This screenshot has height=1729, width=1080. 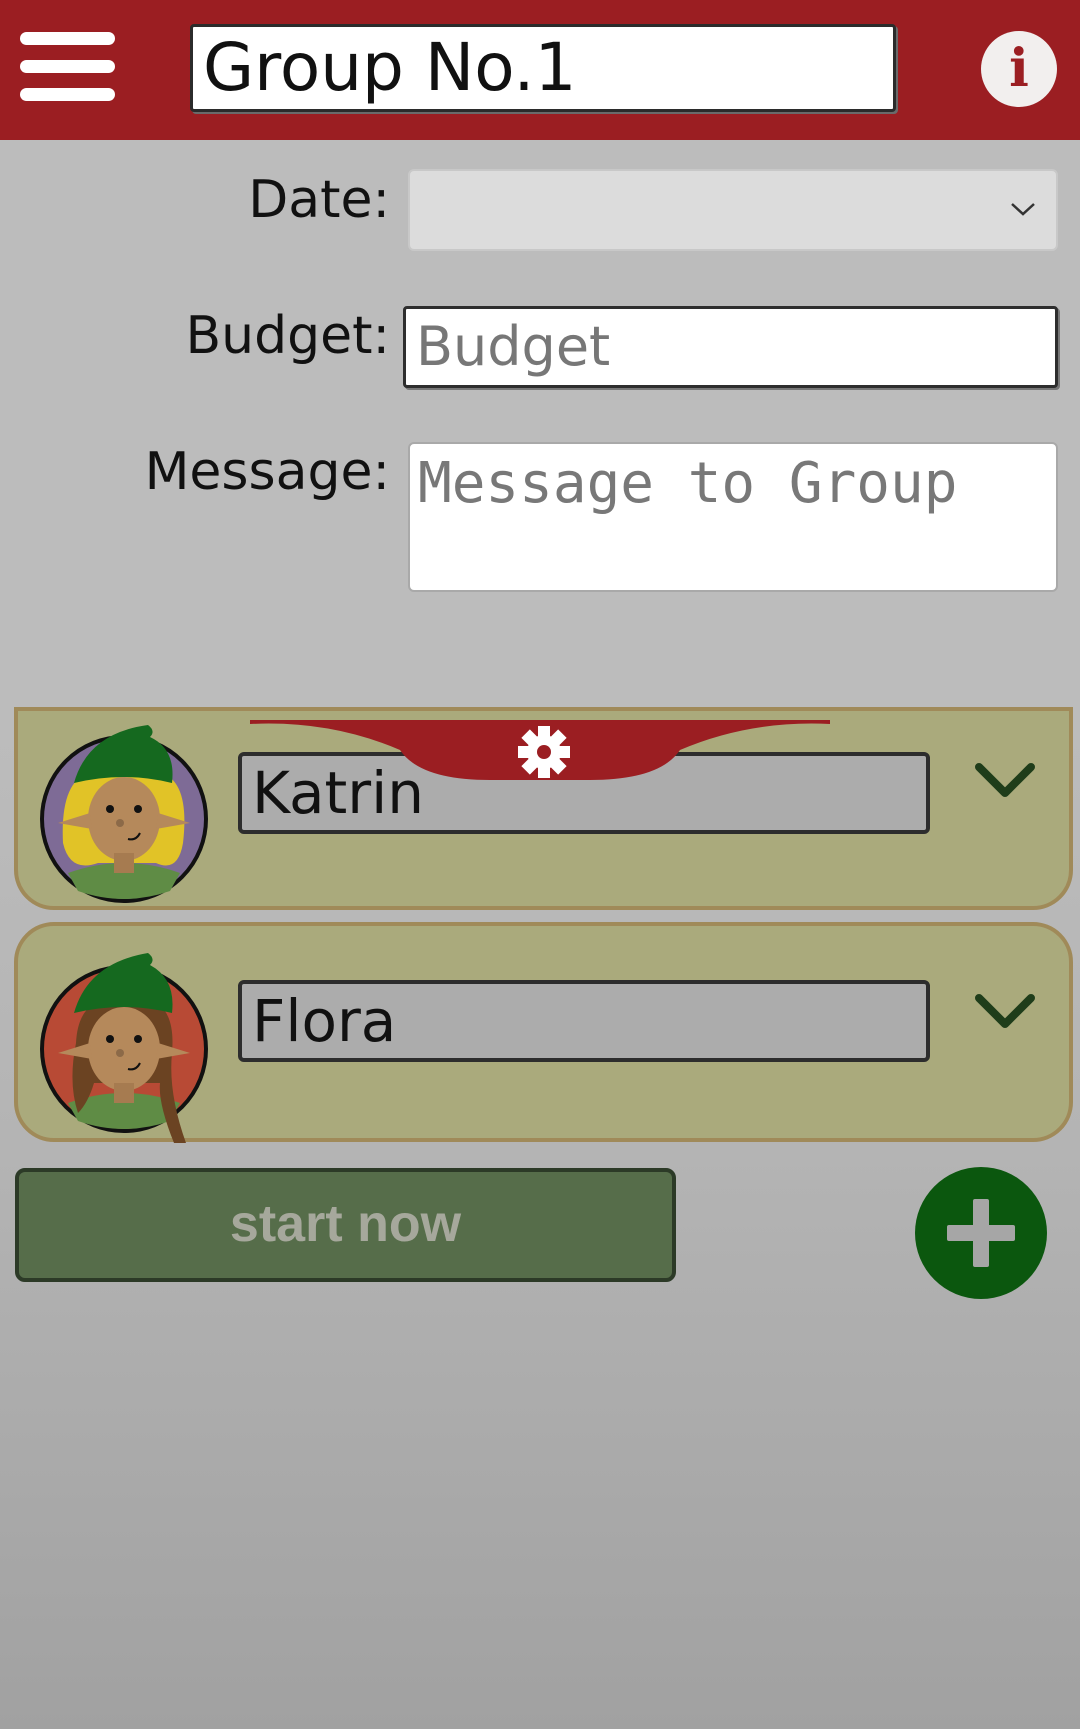 What do you see at coordinates (287, 336) in the screenshot?
I see `budget-label: Budget:` at bounding box center [287, 336].